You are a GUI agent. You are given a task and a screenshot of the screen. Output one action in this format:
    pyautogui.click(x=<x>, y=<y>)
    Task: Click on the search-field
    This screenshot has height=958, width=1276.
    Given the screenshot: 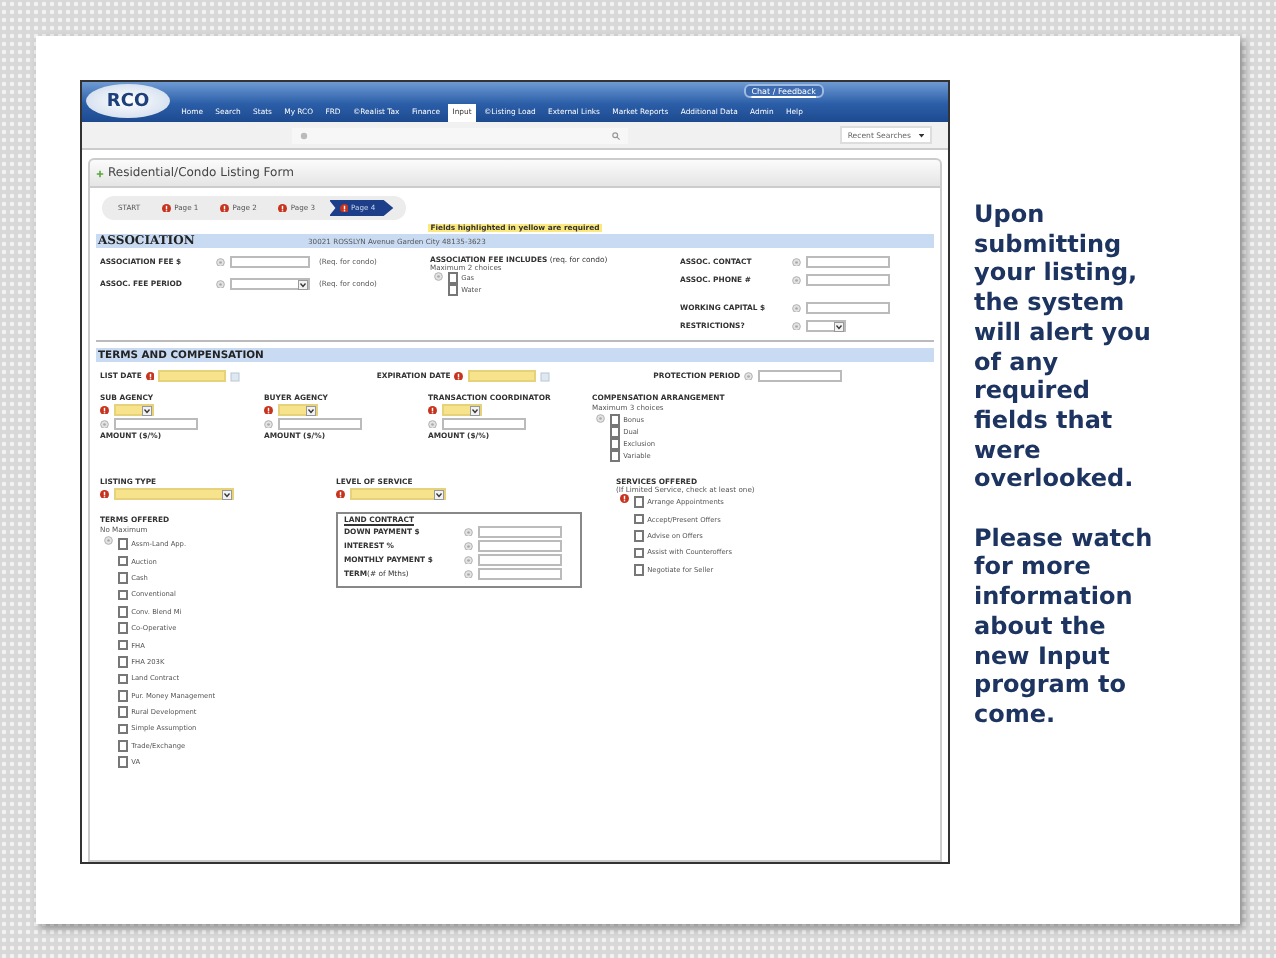 What is the action you would take?
    pyautogui.click(x=460, y=135)
    